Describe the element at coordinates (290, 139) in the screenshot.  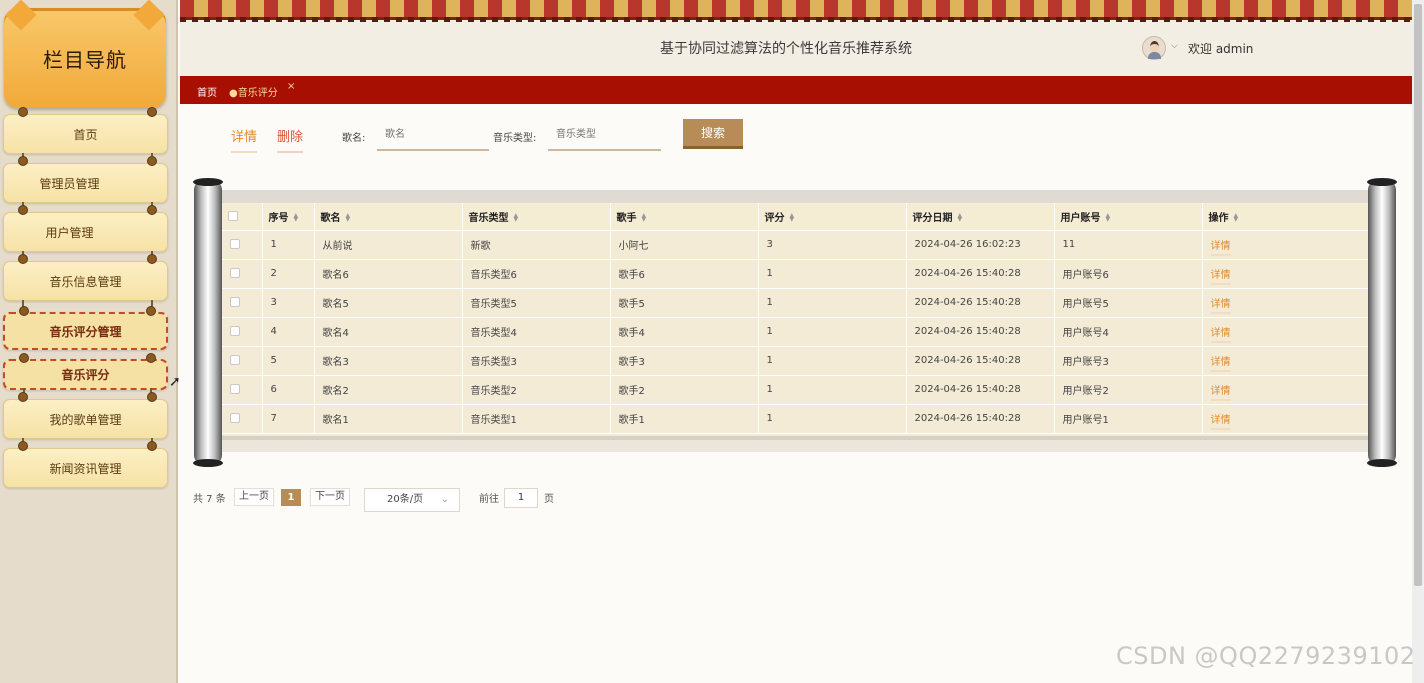
I see `delete-button: 删除` at that location.